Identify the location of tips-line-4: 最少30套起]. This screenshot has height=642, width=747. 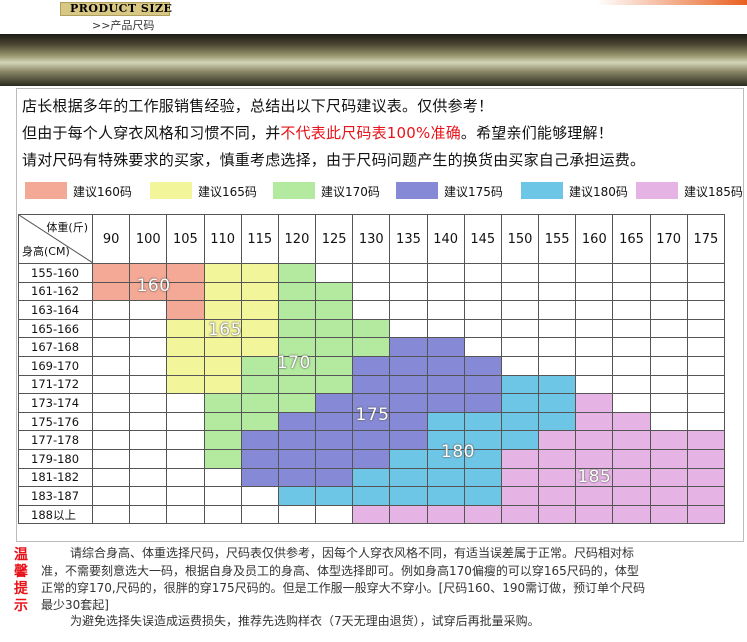
(75, 605).